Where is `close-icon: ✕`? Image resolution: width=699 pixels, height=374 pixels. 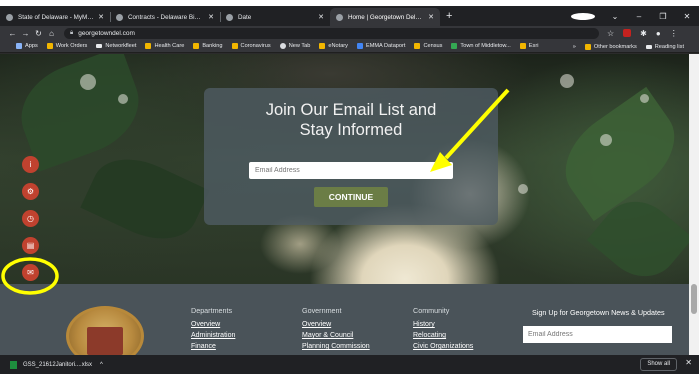 close-icon: ✕ is located at coordinates (688, 362).